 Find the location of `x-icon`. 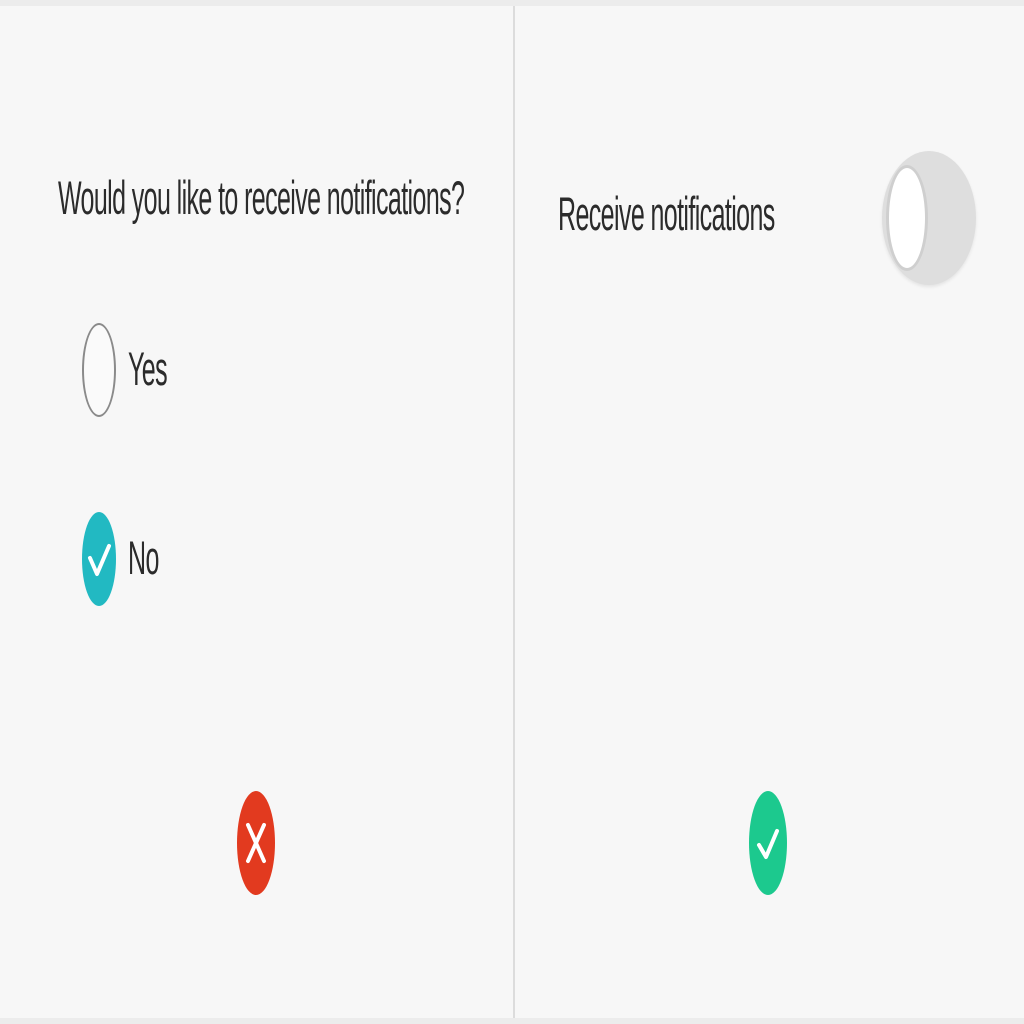

x-icon is located at coordinates (256, 843).